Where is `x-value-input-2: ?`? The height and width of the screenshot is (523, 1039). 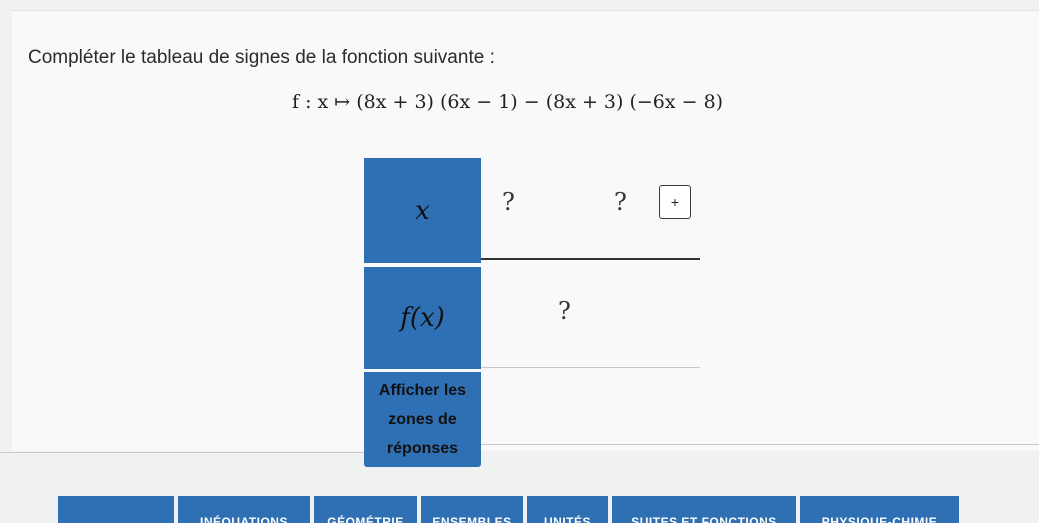
x-value-input-2: ? is located at coordinates (620, 202).